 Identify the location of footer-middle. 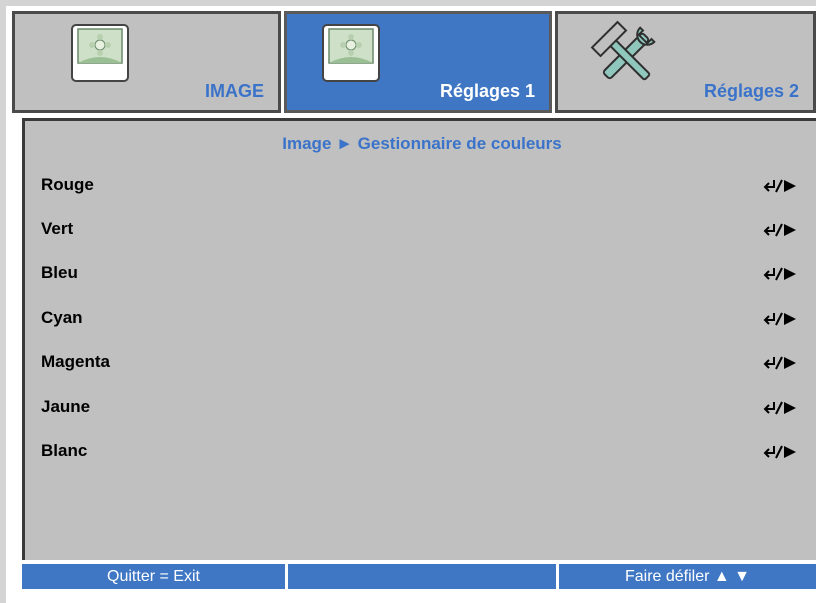
(422, 576).